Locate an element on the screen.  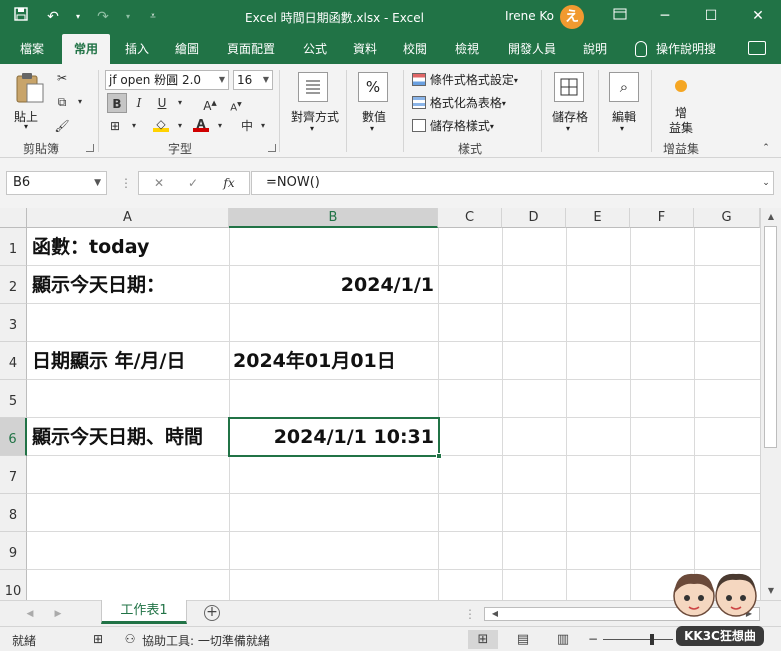
copy-dropdown-icon: ▾ is located at coordinates (80, 102).